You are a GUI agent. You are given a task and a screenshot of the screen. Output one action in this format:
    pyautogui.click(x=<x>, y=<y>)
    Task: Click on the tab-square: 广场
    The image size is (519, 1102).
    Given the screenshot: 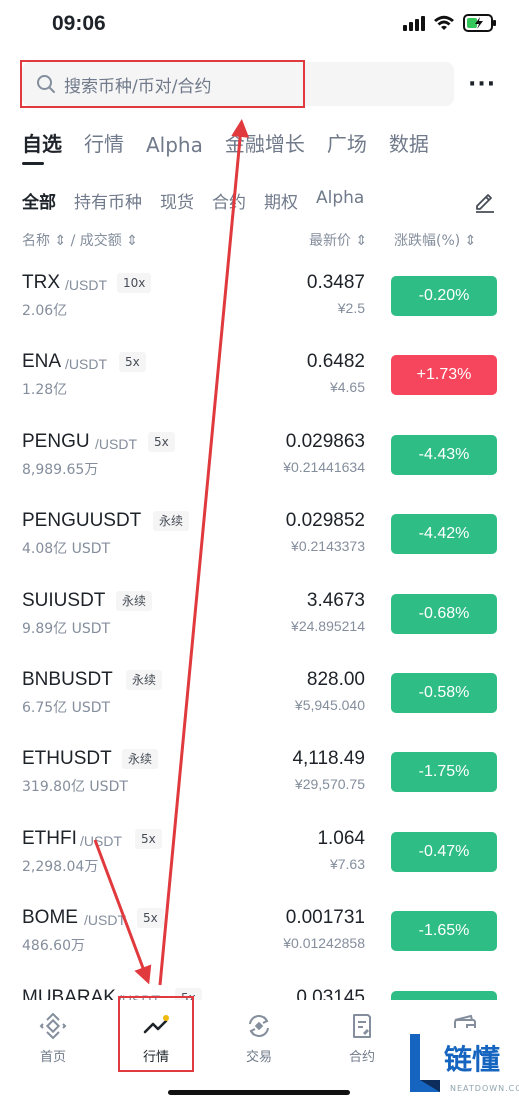 What is the action you would take?
    pyautogui.click(x=347, y=142)
    